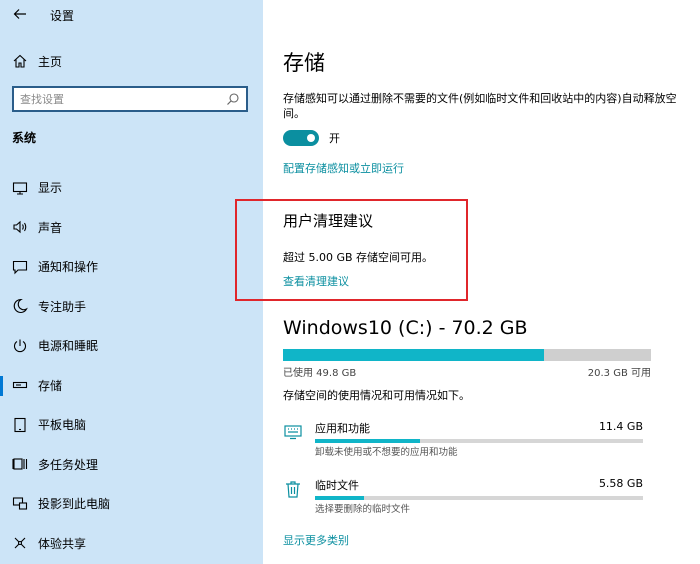 This screenshot has height=564, width=700. What do you see at coordinates (68, 267) in the screenshot?
I see `sidebar-item-label: 通知和操作` at bounding box center [68, 267].